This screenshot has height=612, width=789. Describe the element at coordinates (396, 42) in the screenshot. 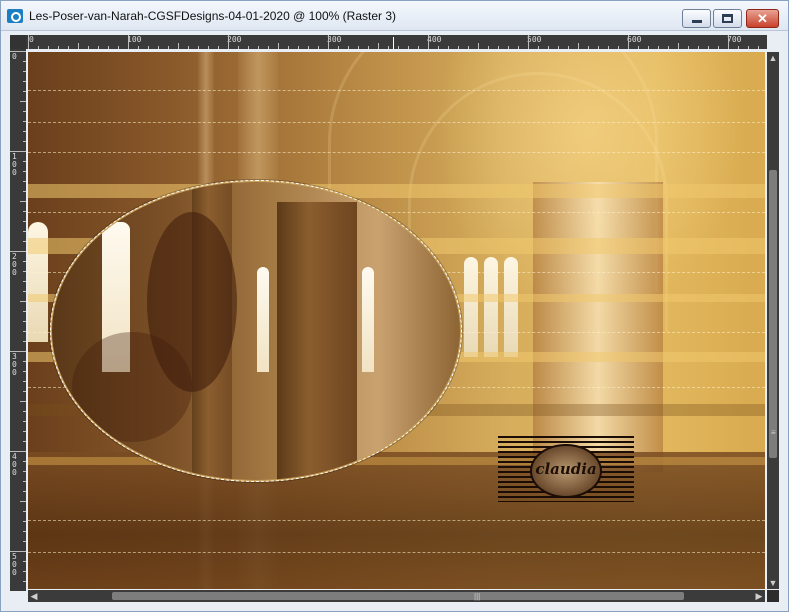

I see `horizontal-ruler: 0 100 200 300 400 500 600 700` at that location.